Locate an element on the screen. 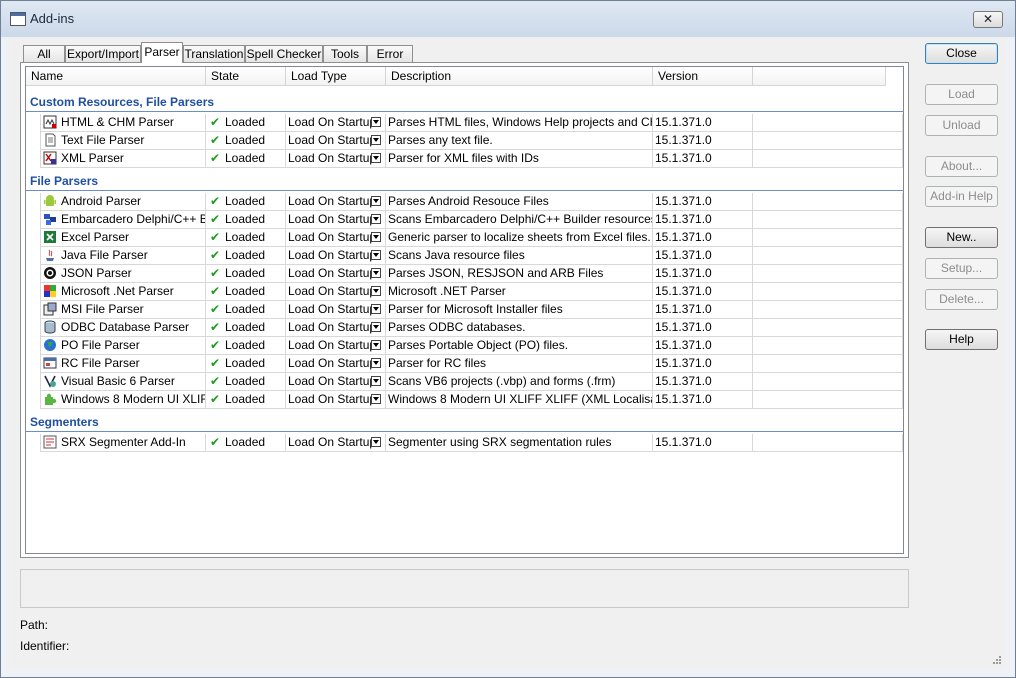 The image size is (1016, 678). new-button: New.. is located at coordinates (961, 237).